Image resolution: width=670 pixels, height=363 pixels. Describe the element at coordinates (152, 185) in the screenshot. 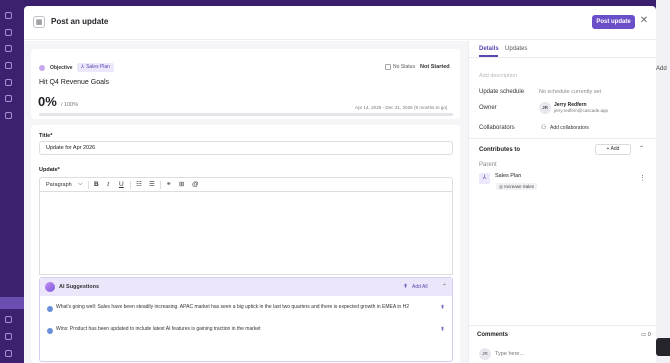

I see `bulleted-list-icon: ☰` at that location.